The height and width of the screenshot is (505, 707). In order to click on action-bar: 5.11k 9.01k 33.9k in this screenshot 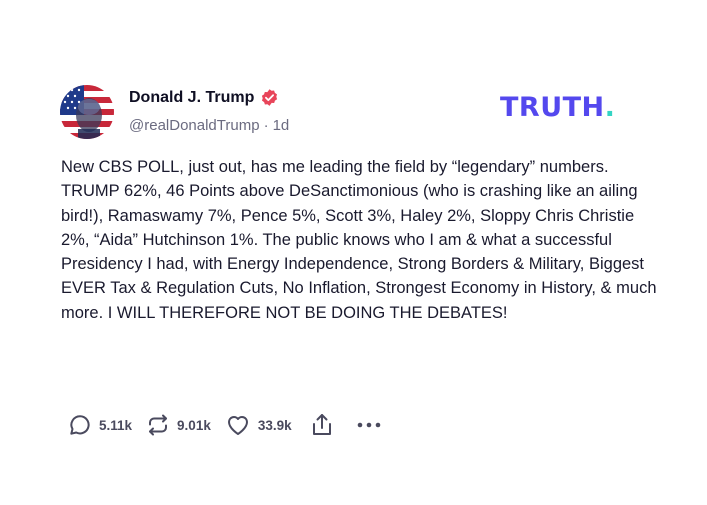, I will do `click(225, 425)`.